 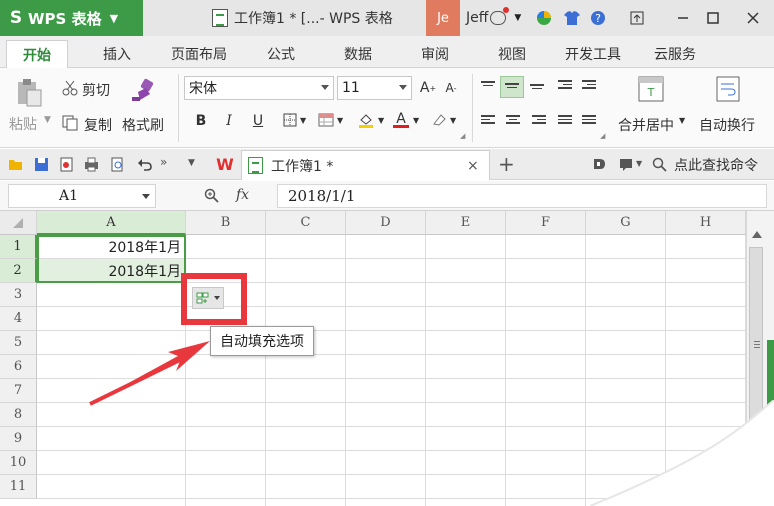 I want to click on copy-button: 复制, so click(x=98, y=125).